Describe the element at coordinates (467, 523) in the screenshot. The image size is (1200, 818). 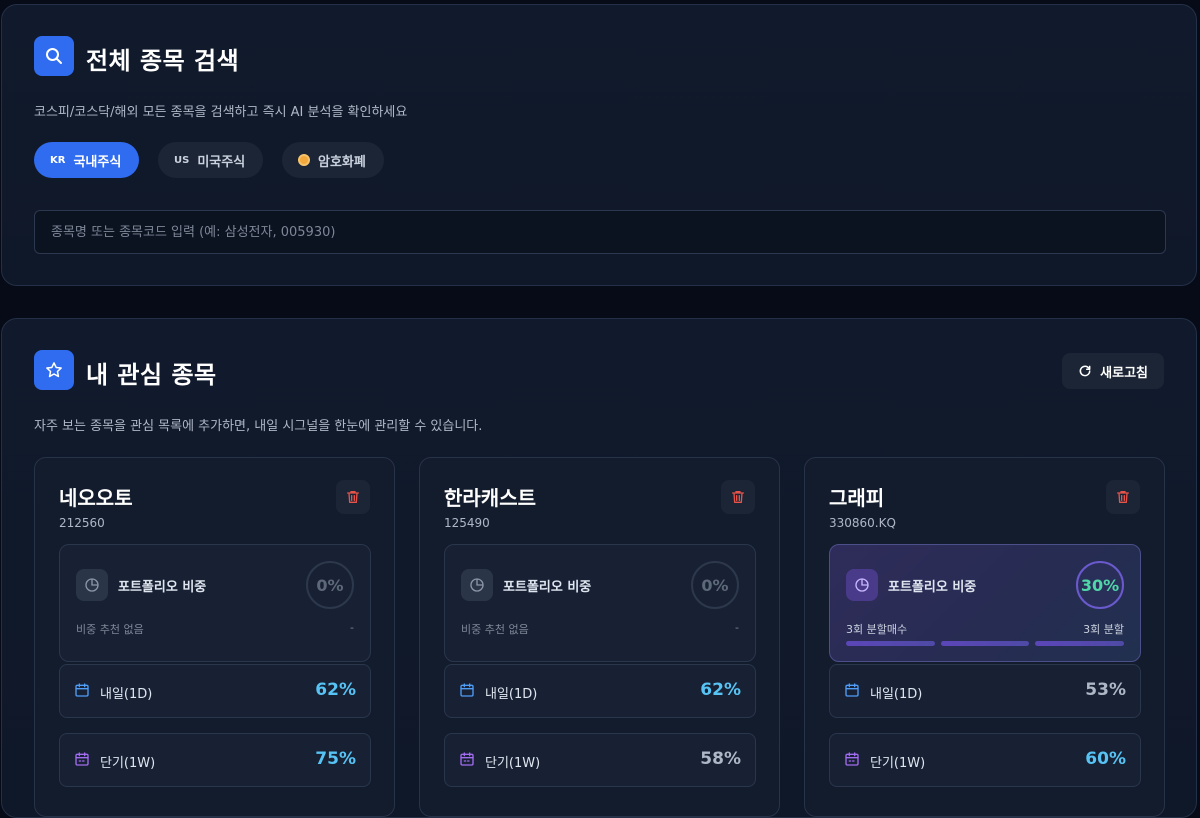
I see `stock-code: 125490` at that location.